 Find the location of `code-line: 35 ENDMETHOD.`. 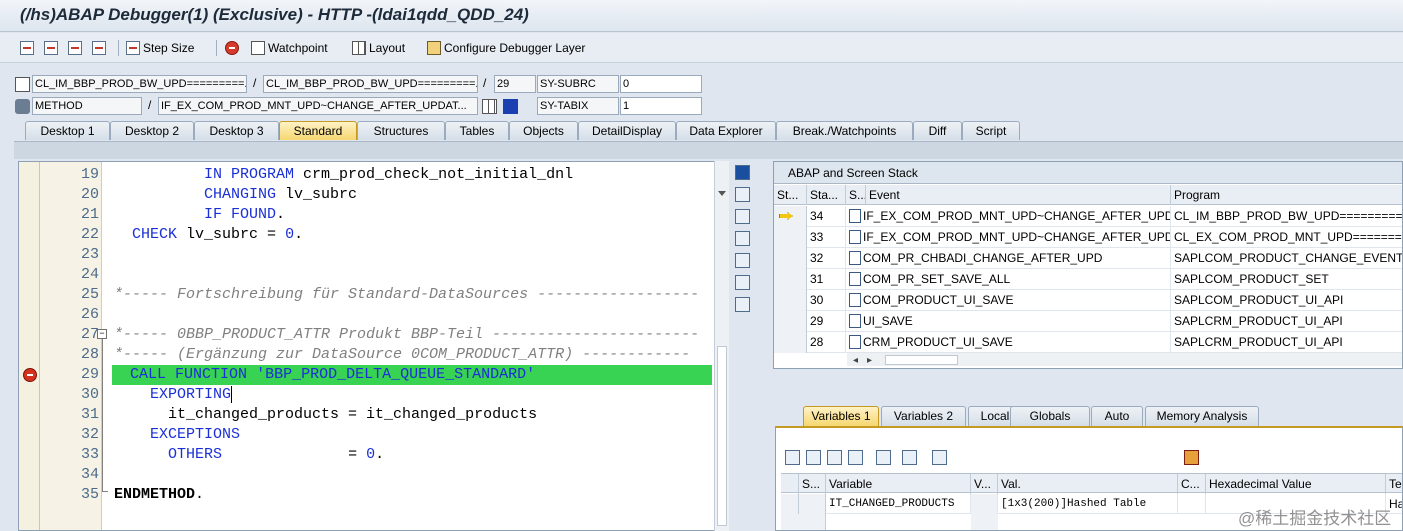

code-line: 35 ENDMETHOD. is located at coordinates (373, 495).